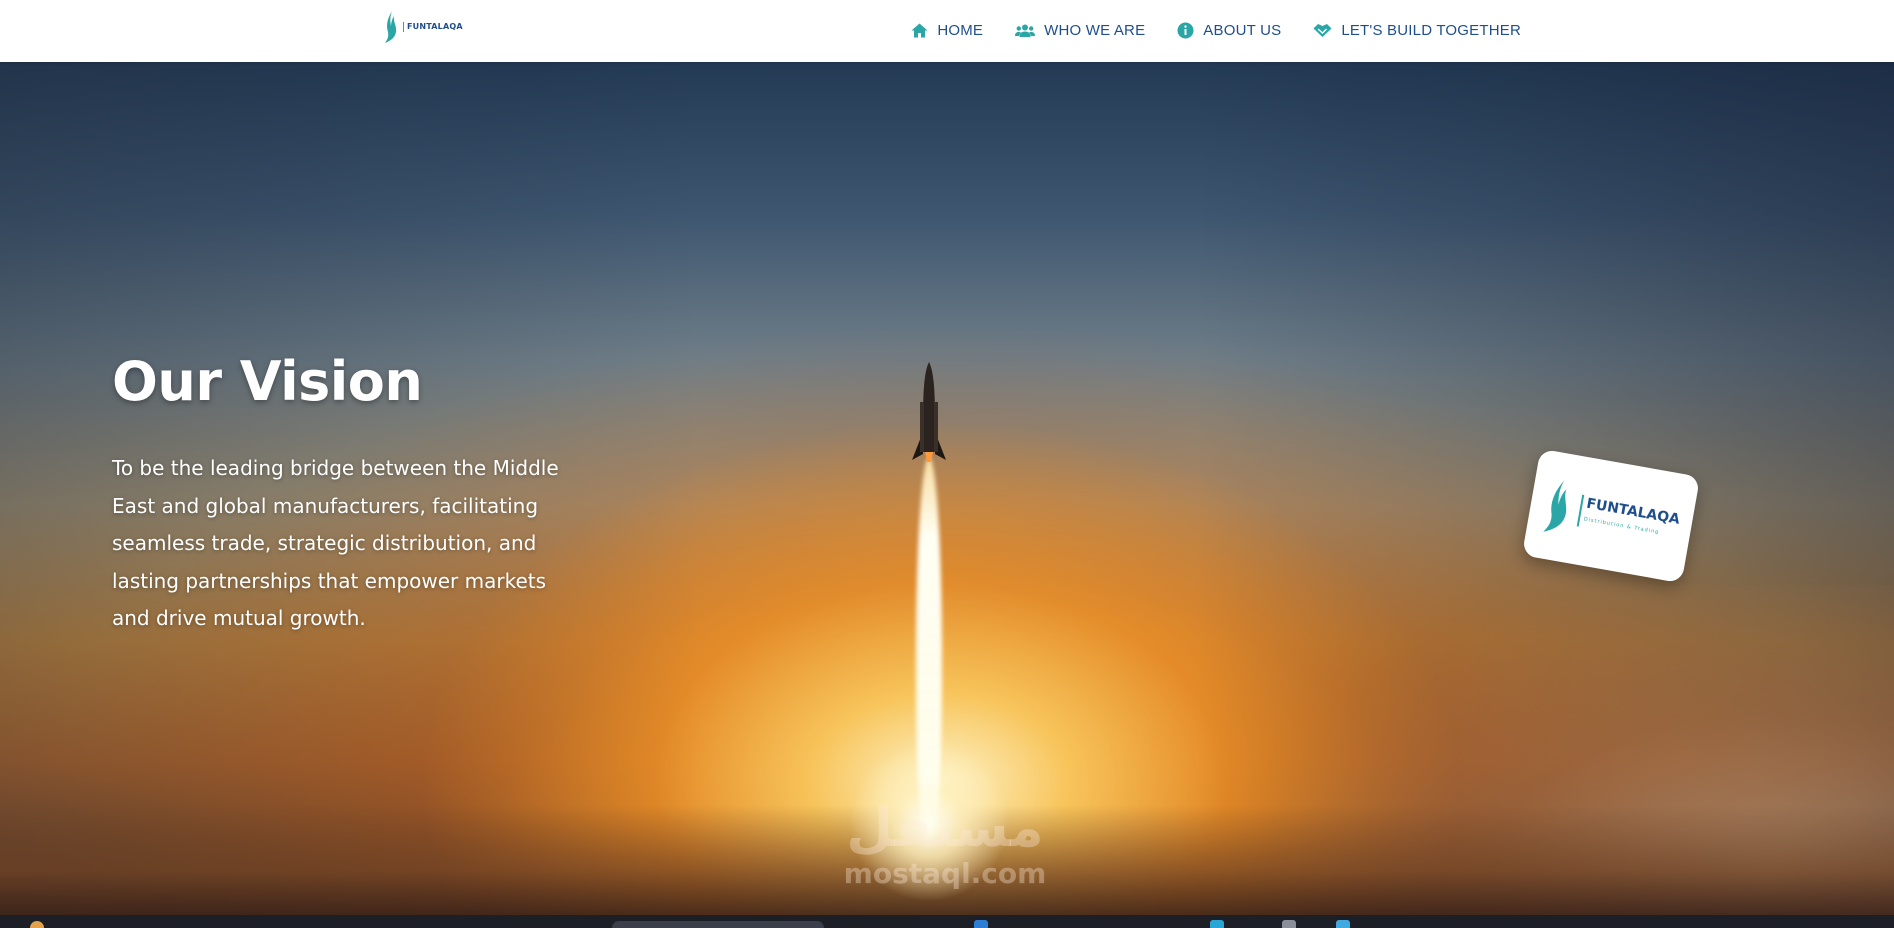 Image resolution: width=1894 pixels, height=928 pixels. Describe the element at coordinates (1095, 30) in the screenshot. I see `nav-who-we-are-label: WHO WE ARE` at that location.